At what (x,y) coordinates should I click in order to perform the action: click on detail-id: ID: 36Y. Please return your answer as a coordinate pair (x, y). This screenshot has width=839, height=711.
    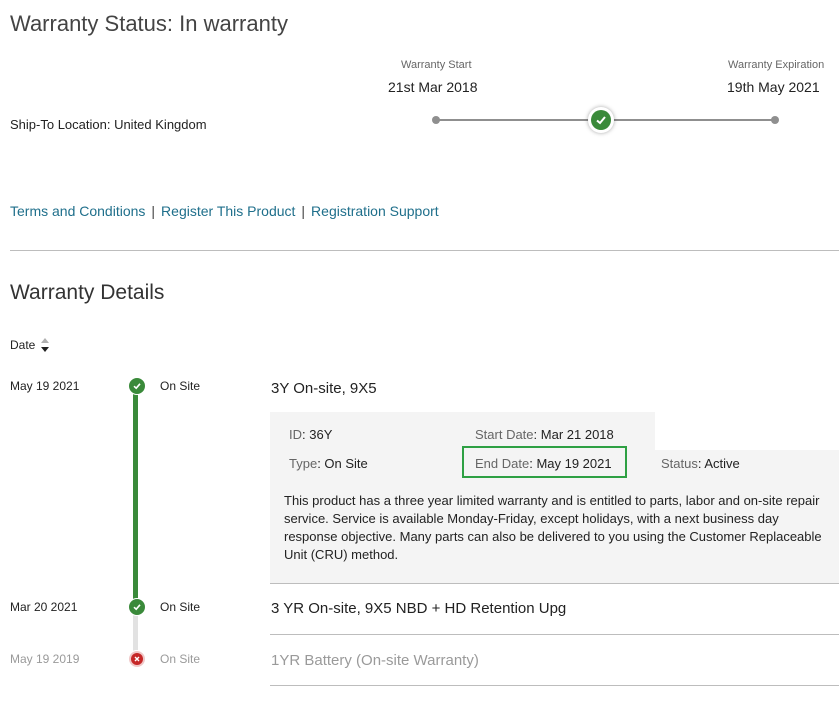
    Looking at the image, I should click on (311, 434).